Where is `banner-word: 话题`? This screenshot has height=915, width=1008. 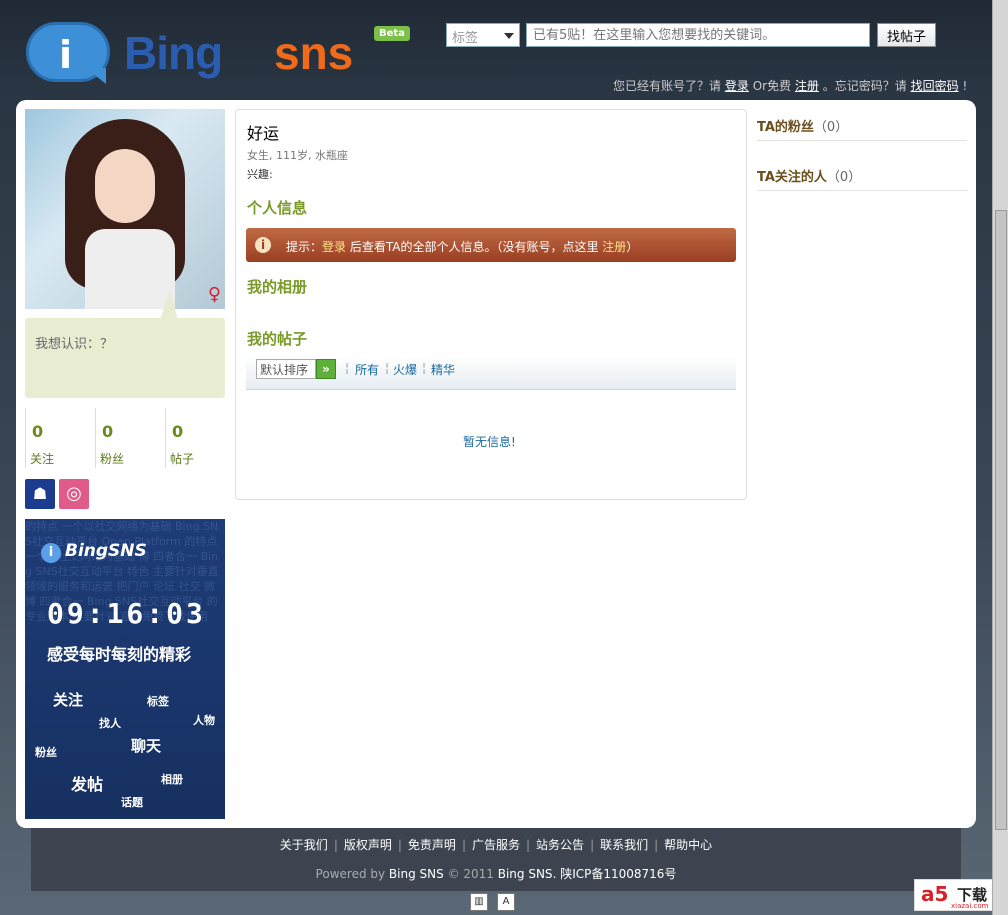
banner-word: 话题 is located at coordinates (132, 802).